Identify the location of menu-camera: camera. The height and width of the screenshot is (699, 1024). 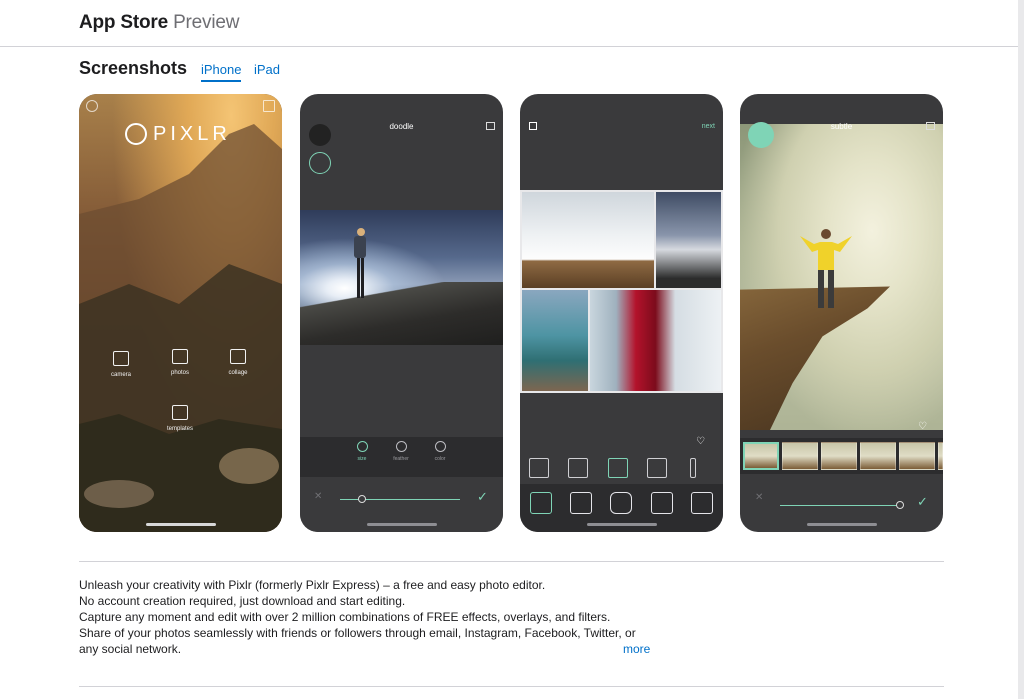
(121, 364).